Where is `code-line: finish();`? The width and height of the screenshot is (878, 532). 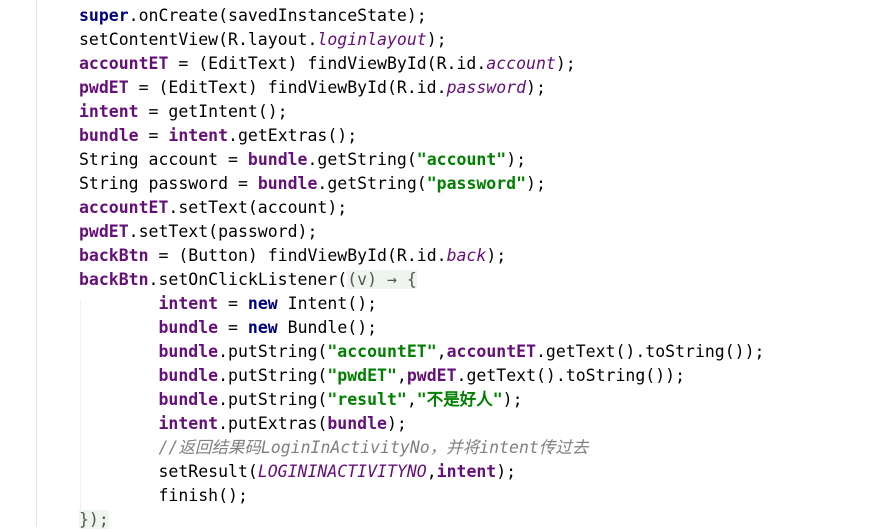
code-line: finish(); is located at coordinates (163, 496).